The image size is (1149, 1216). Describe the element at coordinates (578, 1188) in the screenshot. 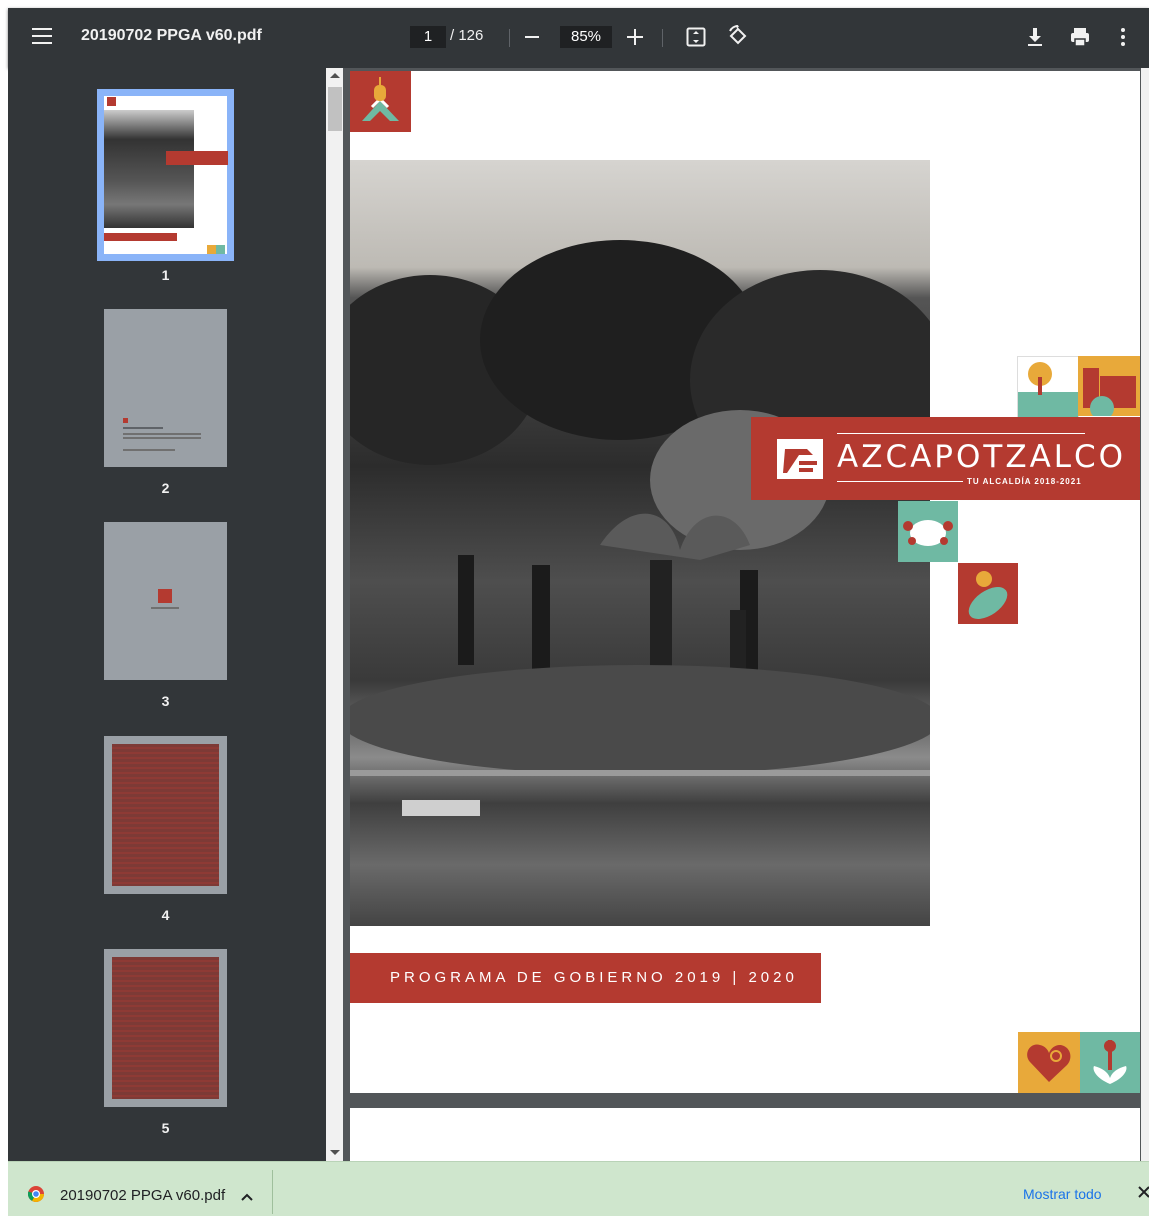

I see `download-bar: 20190702 PPGA v60.pdf Mostrar todo` at that location.